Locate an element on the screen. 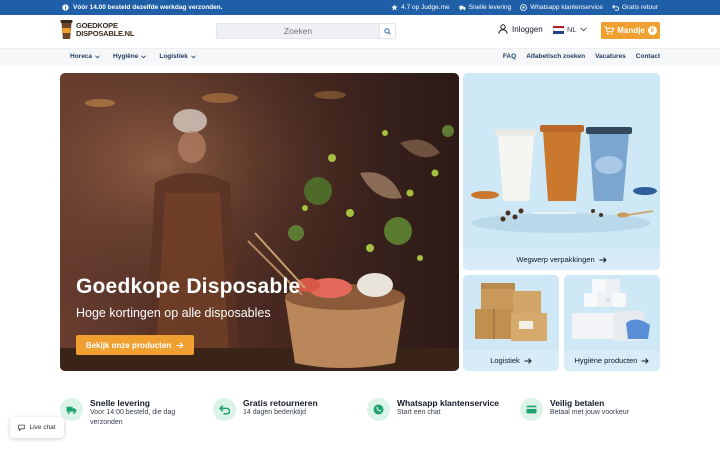 The height and width of the screenshot is (450, 720). view-products-button: Bekijk onze producten is located at coordinates (135, 345).